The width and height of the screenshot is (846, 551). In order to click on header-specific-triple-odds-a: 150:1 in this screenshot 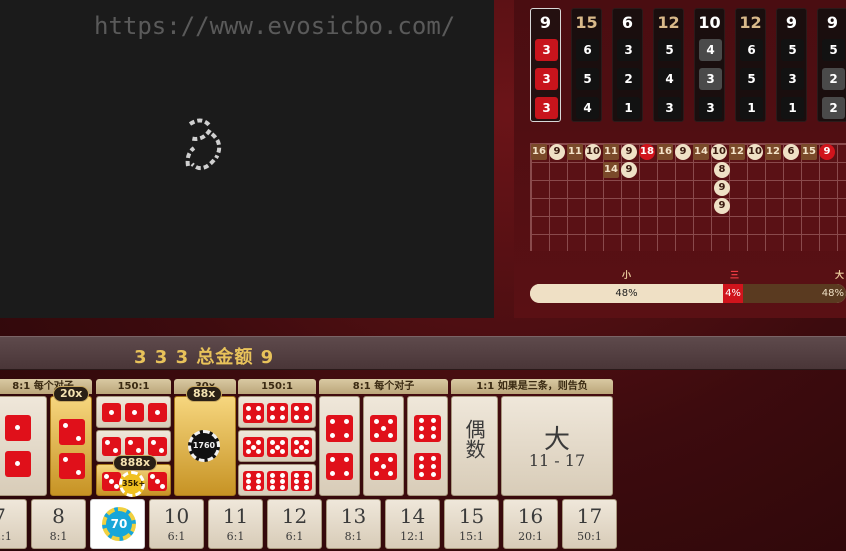, I will do `click(133, 386)`.